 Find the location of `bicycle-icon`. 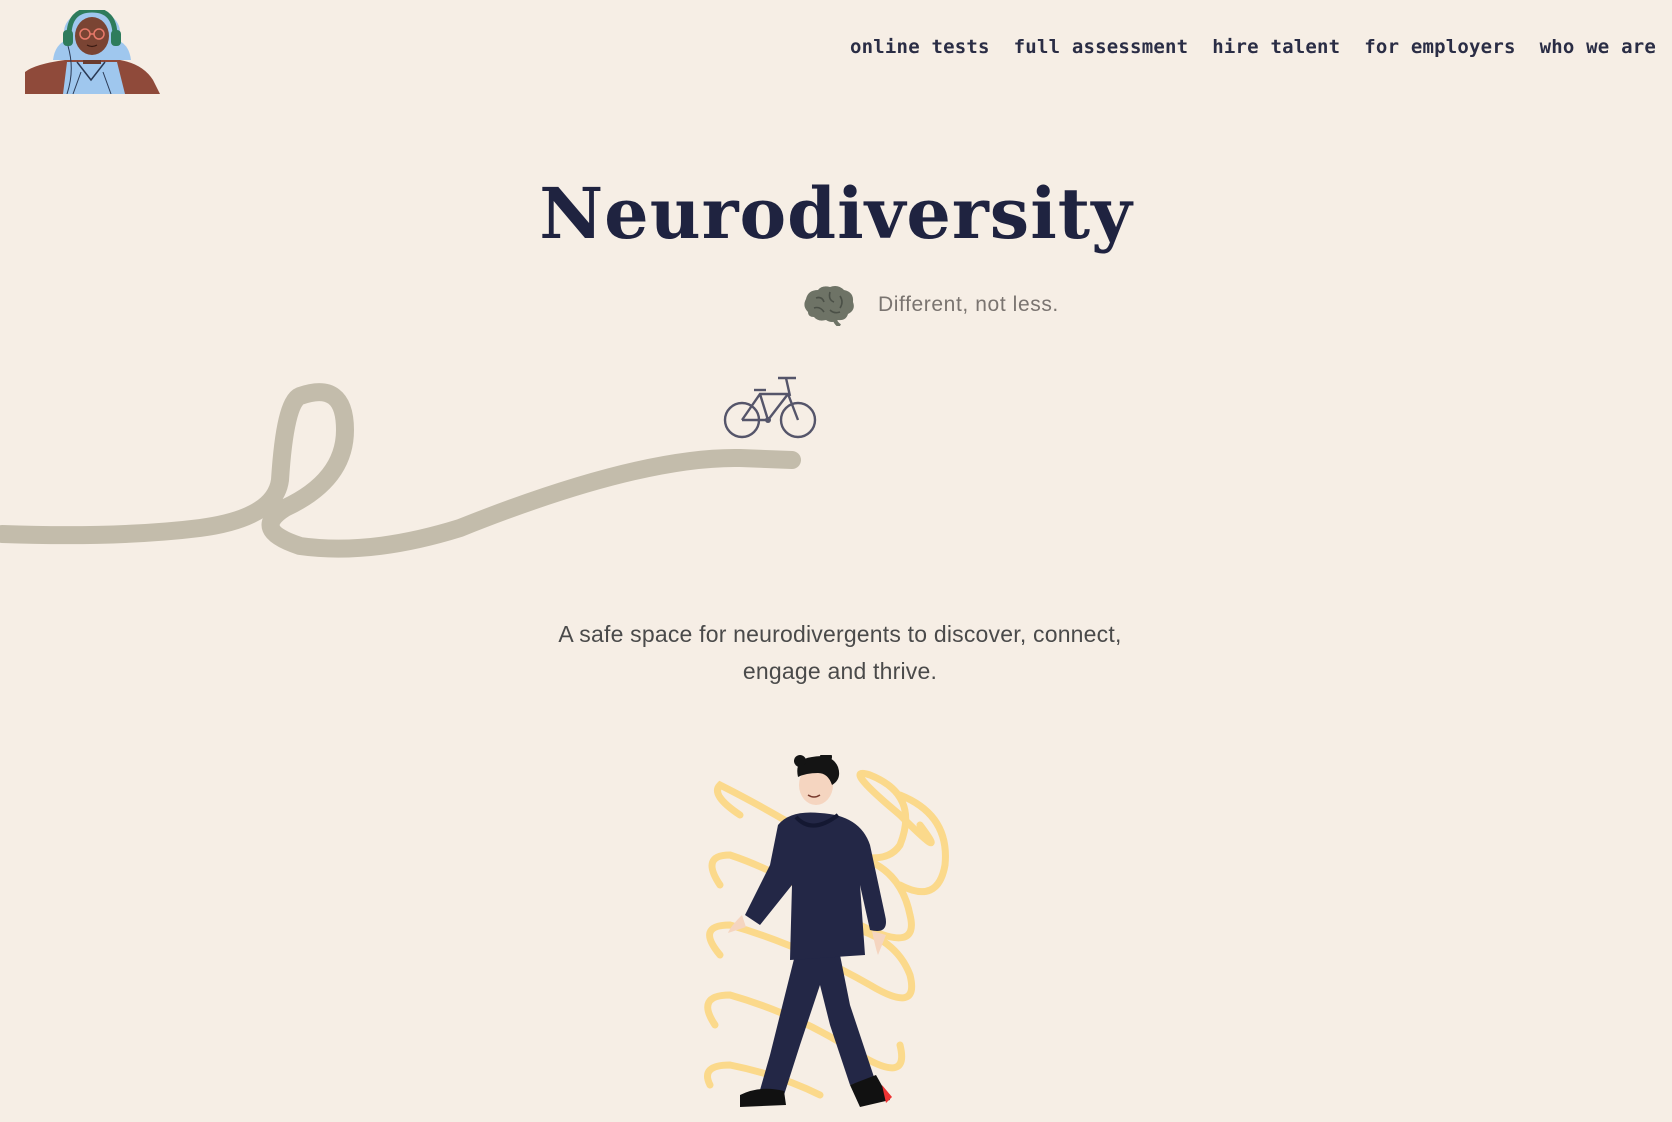

bicycle-icon is located at coordinates (770, 407).